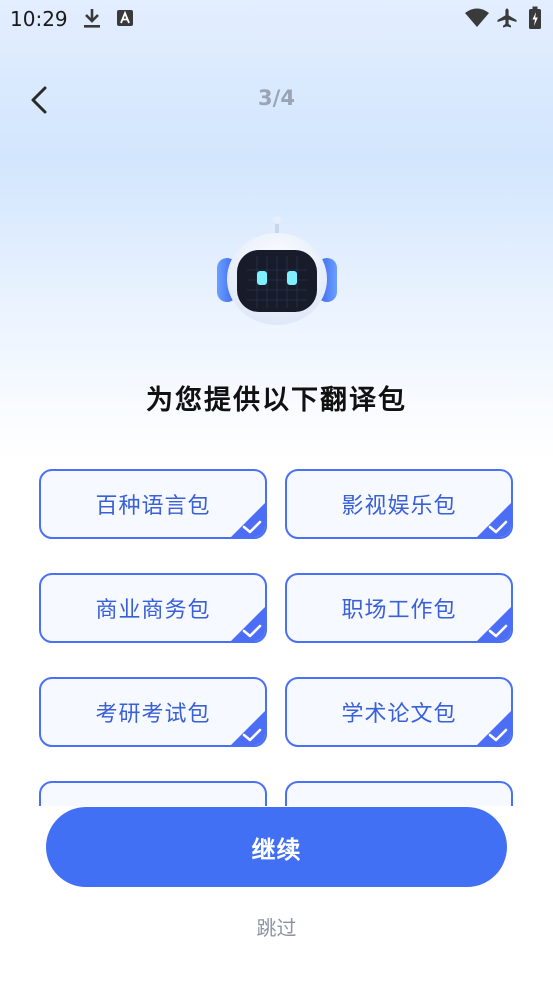  I want to click on package-card: 考研考试包, so click(153, 712).